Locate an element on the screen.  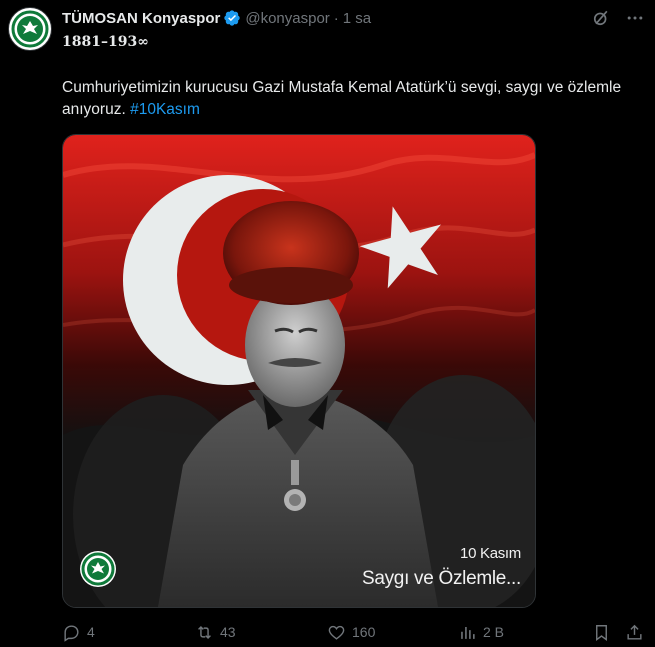
timestamp: 1 sa is located at coordinates (357, 18).